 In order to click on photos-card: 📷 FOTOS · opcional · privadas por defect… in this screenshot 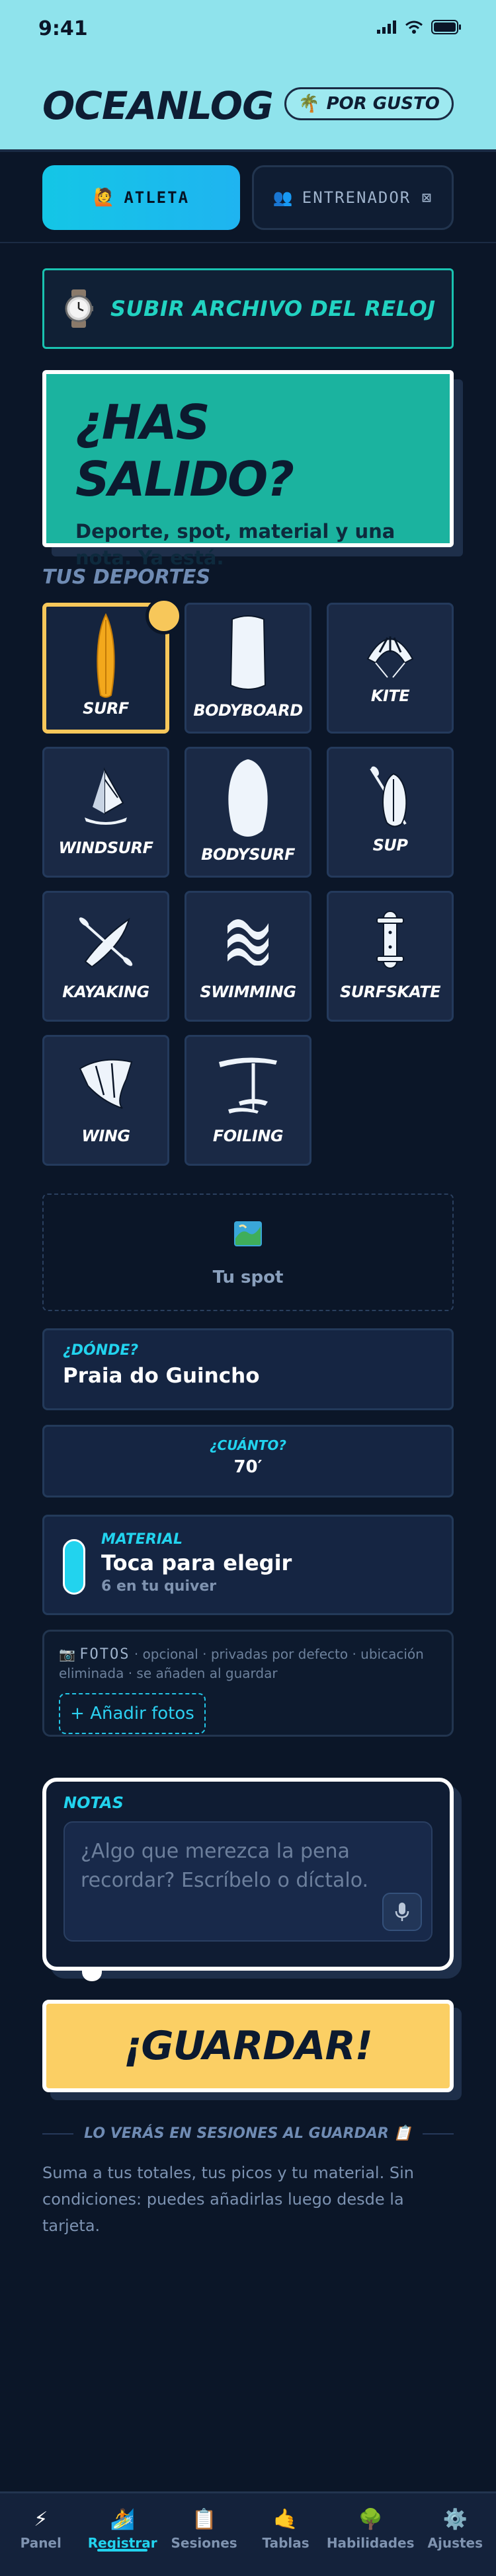, I will do `click(248, 1683)`.